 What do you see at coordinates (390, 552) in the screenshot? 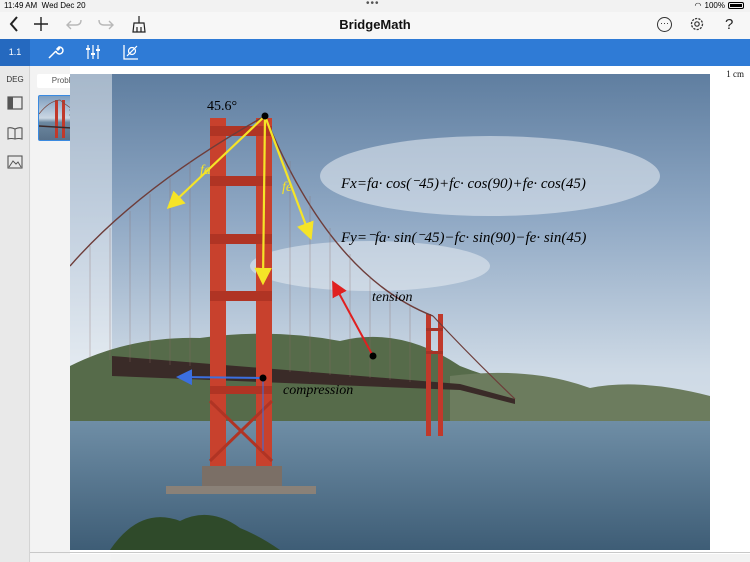
I see `horizontal-scrollbar` at bounding box center [390, 552].